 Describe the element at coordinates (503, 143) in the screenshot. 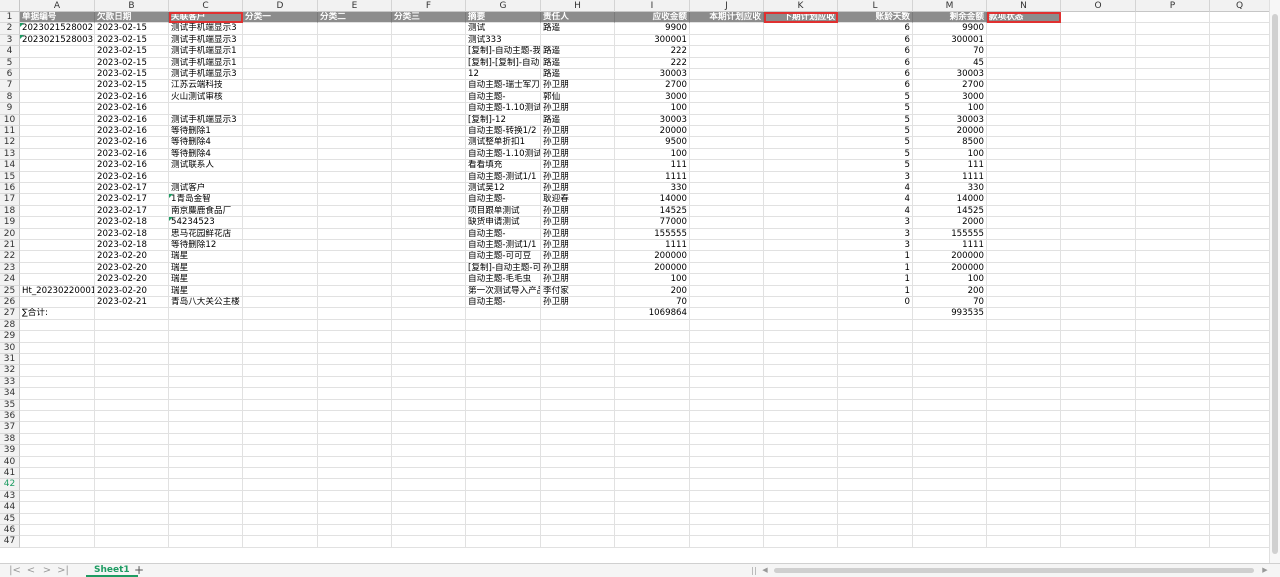

I see `grid-cell: 测试整单折扣1` at that location.